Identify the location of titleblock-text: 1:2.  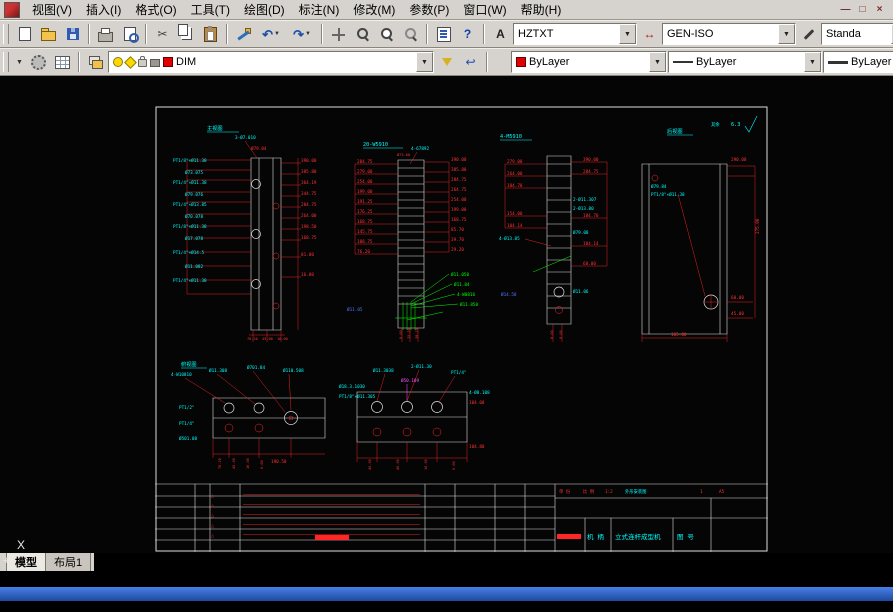
(609, 492).